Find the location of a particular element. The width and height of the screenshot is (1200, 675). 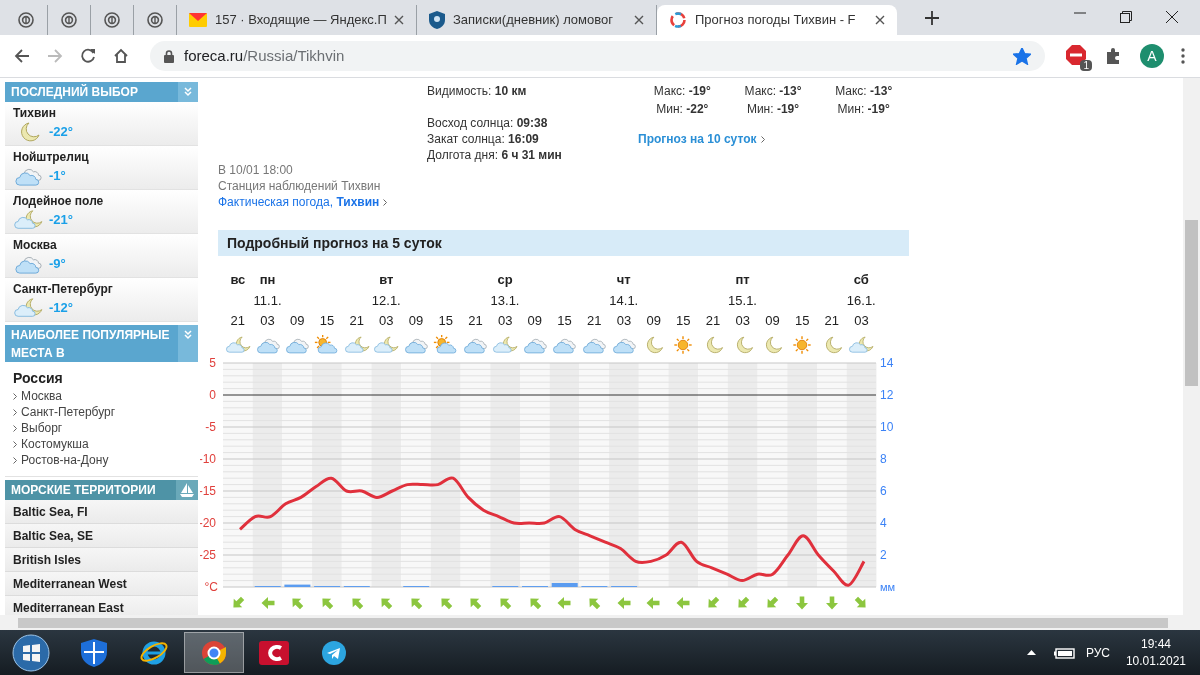

detail-text: Восход солнца: 09:38 is located at coordinates (488, 123).